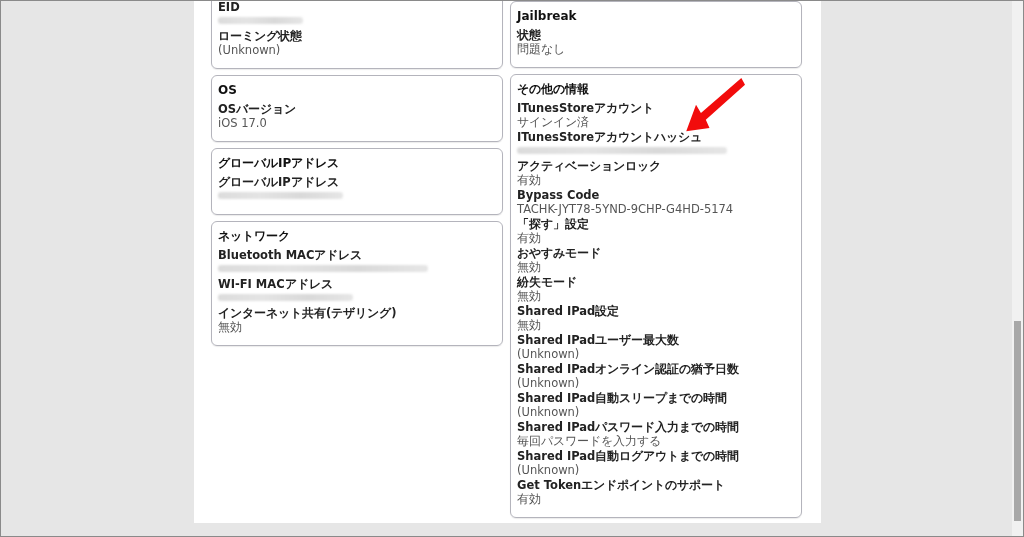  I want to click on field-label: 状態, so click(529, 35).